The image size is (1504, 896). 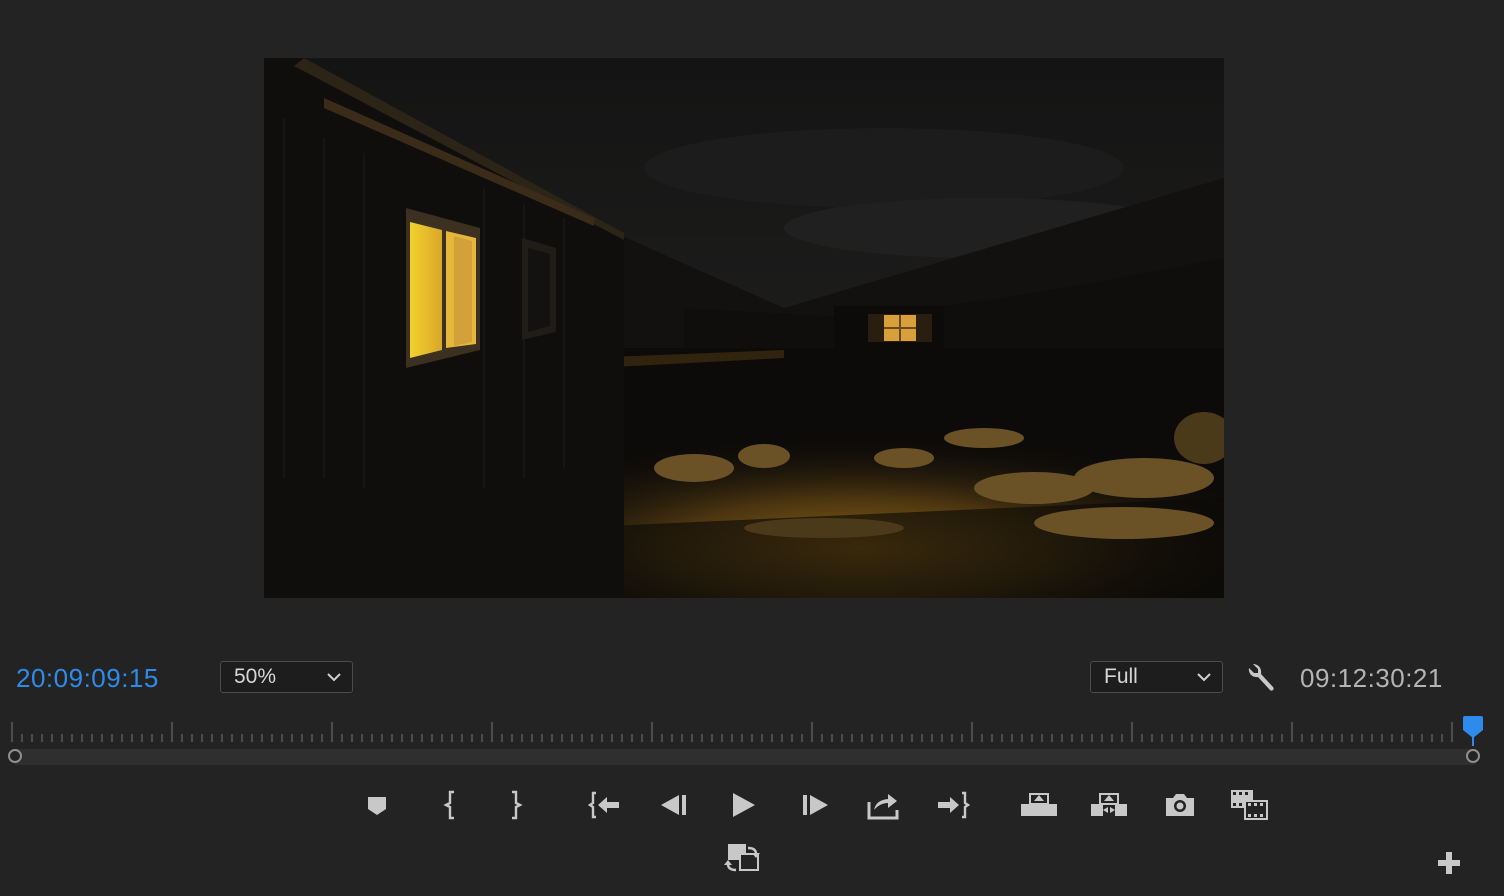 I want to click on compare-view-icon, so click(x=1249, y=805).